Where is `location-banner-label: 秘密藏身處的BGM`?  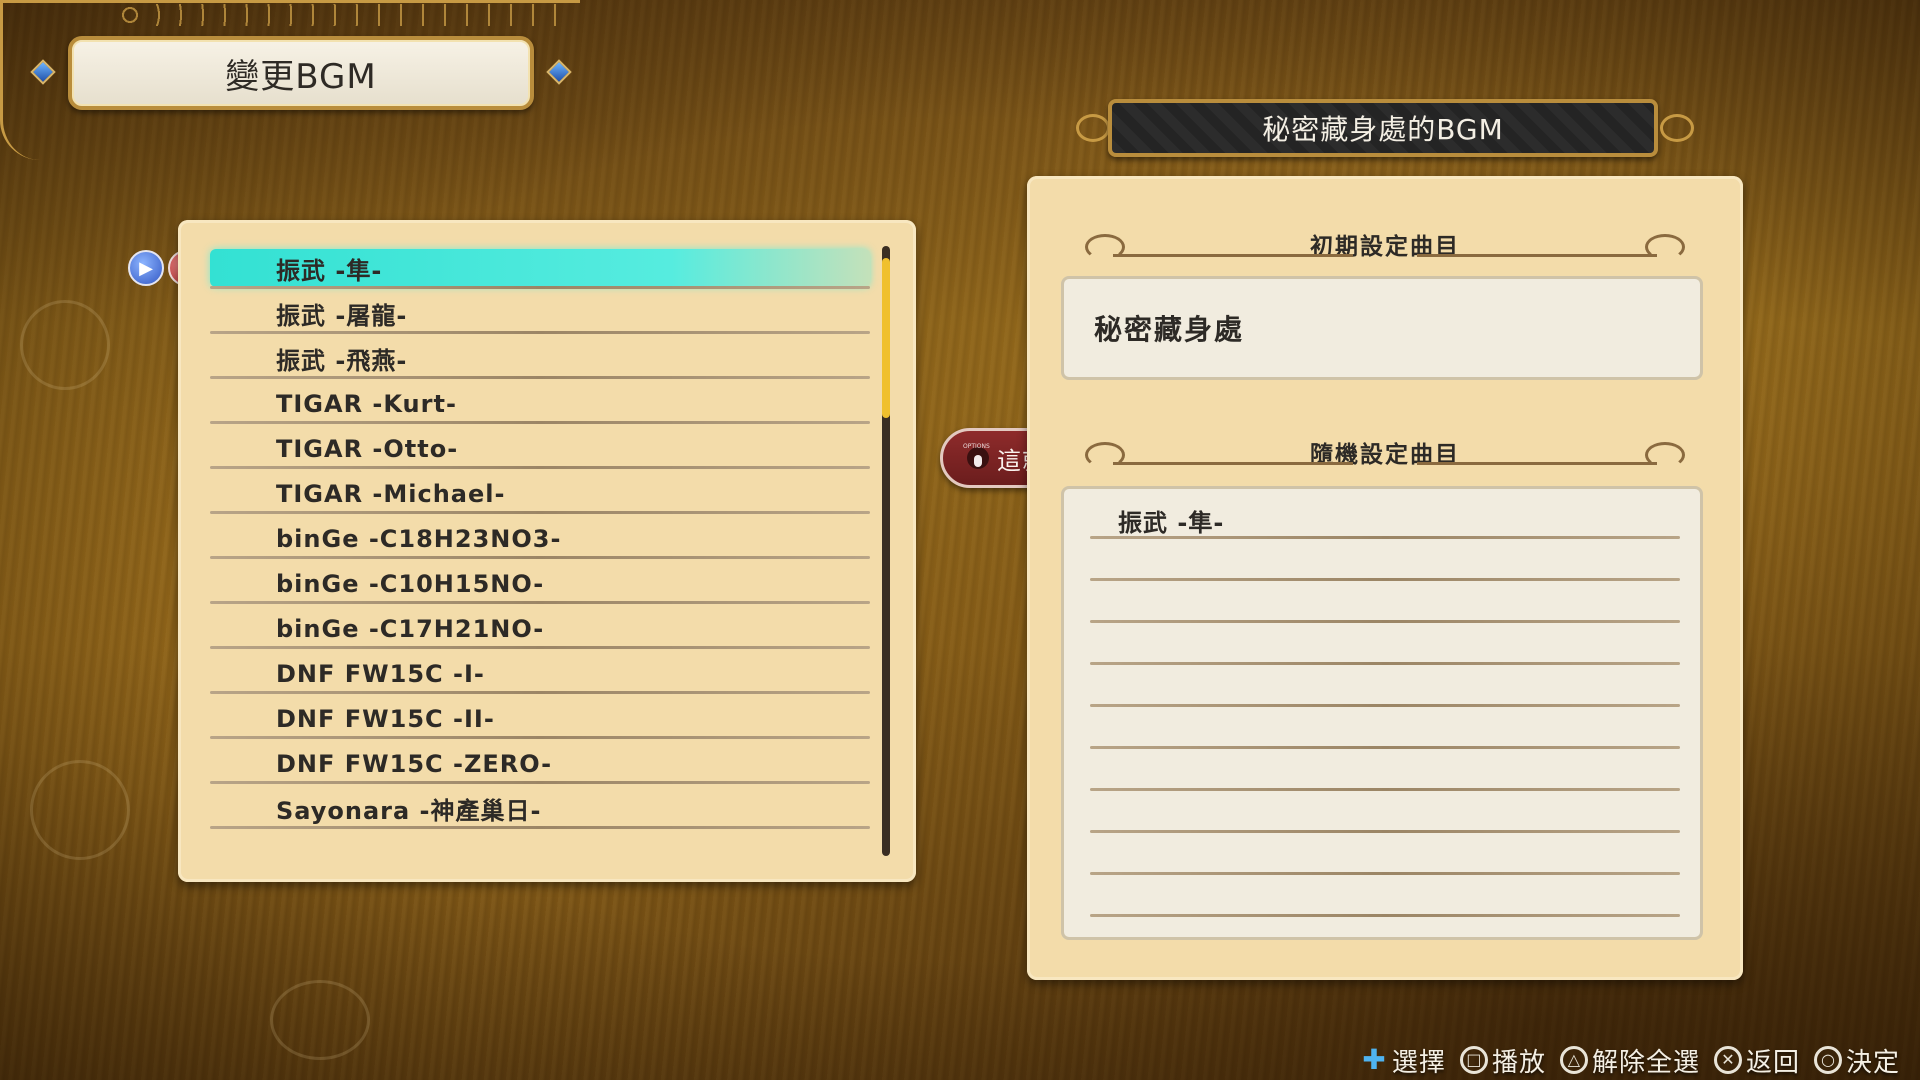
location-banner-label: 秘密藏身處的BGM is located at coordinates (1383, 129).